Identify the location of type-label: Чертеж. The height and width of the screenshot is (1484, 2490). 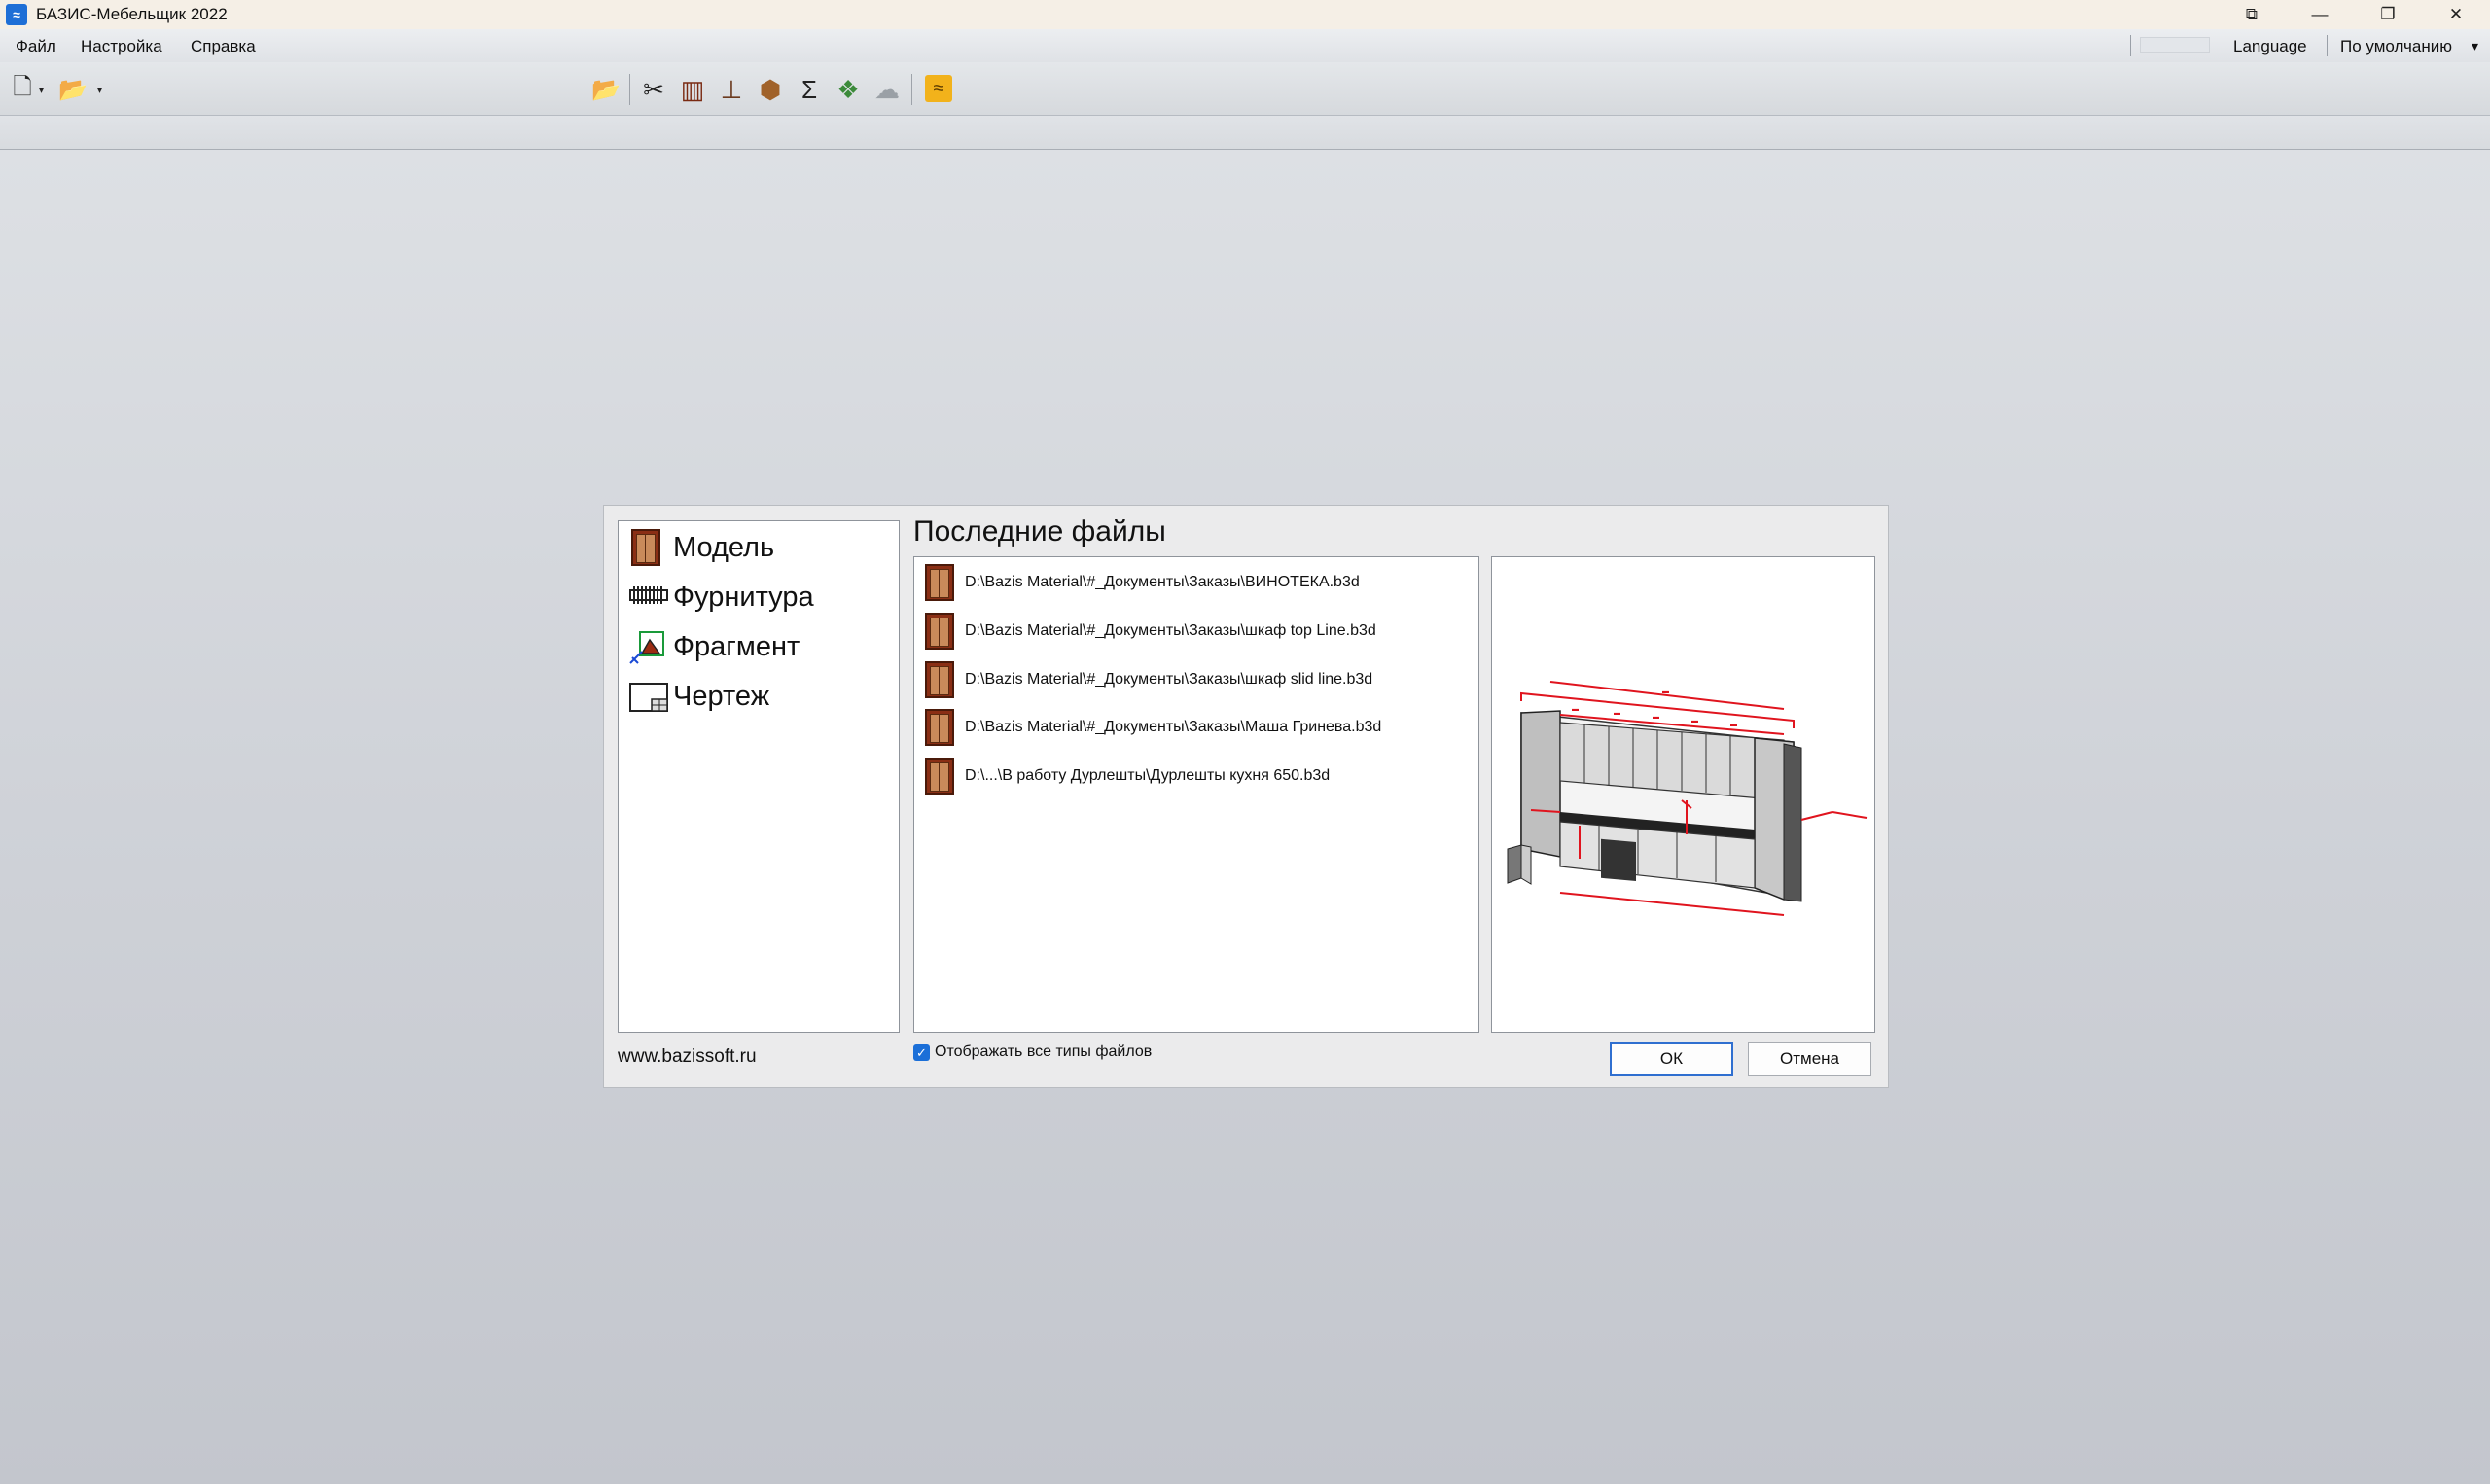
(721, 696).